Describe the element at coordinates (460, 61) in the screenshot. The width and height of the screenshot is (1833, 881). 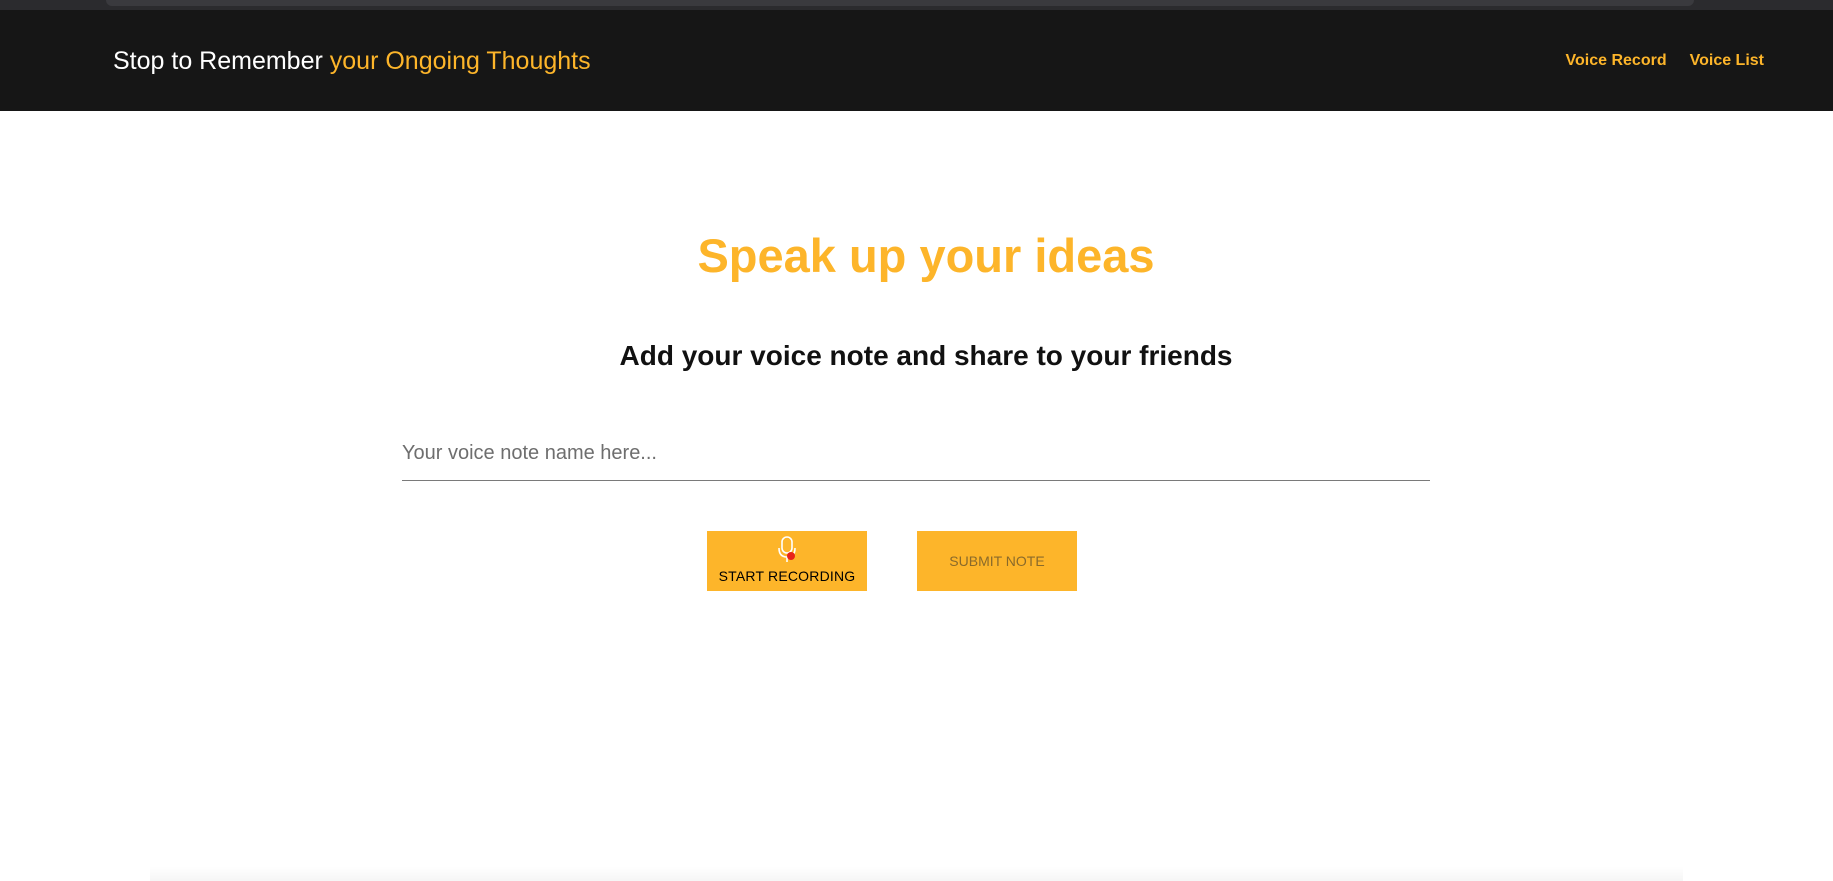
I see `brand-title-accent: your Ongoing Thoughts` at that location.